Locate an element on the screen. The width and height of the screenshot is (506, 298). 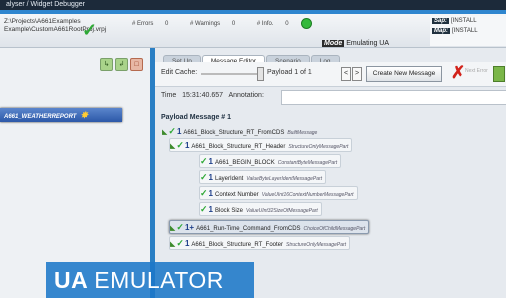
sap-value: [INSTALL is located at coordinates (464, 21).